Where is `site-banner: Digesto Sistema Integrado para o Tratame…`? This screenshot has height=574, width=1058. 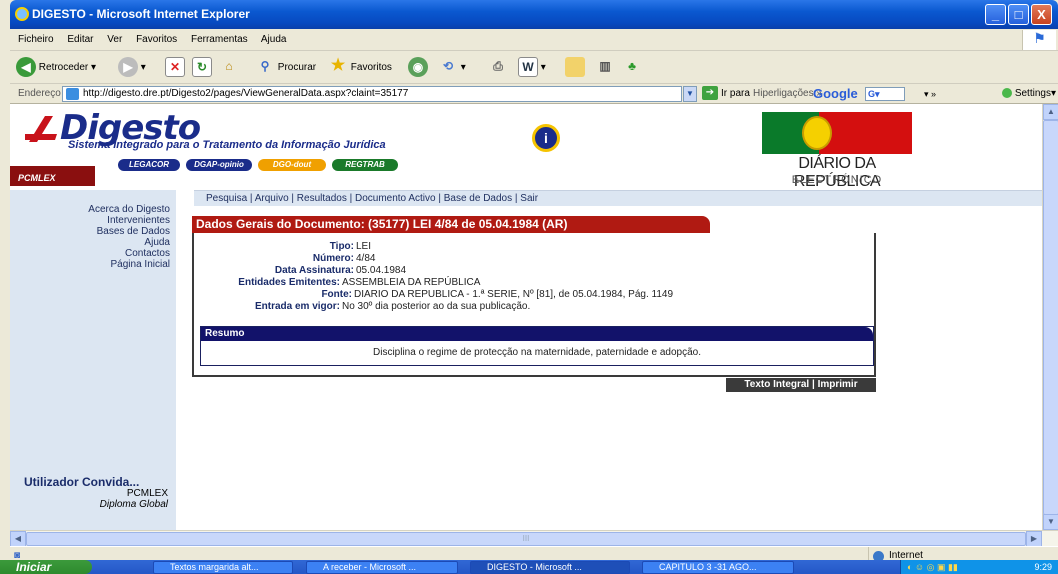
site-banner: Digesto Sistema Integrado para o Tratame… is located at coordinates (526, 147).